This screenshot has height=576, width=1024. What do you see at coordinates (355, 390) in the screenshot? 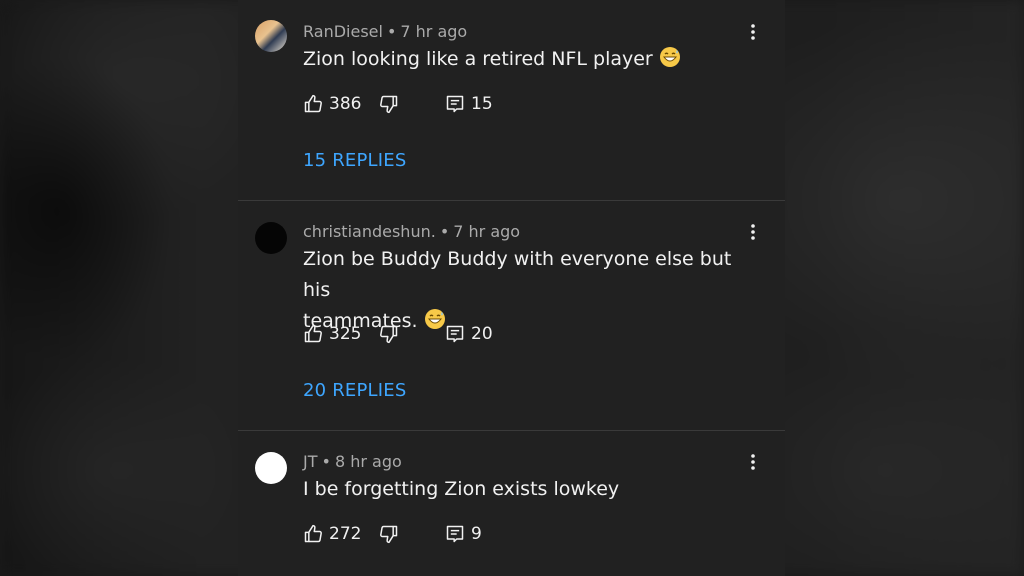
I see `view-replies-link: 20 REPLIES` at bounding box center [355, 390].